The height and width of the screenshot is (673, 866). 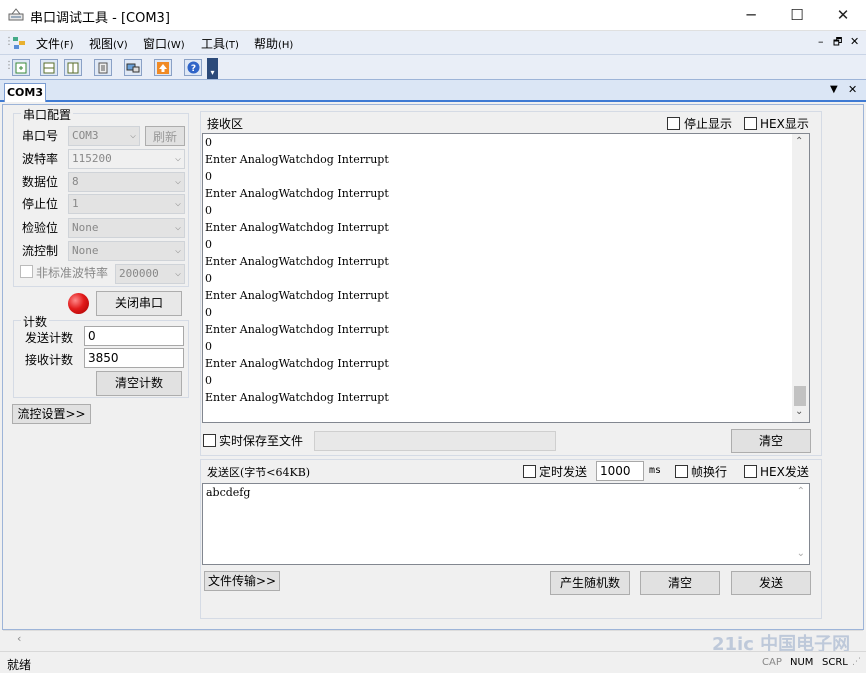 What do you see at coordinates (751, 15) in the screenshot?
I see `minimize-button: ─` at bounding box center [751, 15].